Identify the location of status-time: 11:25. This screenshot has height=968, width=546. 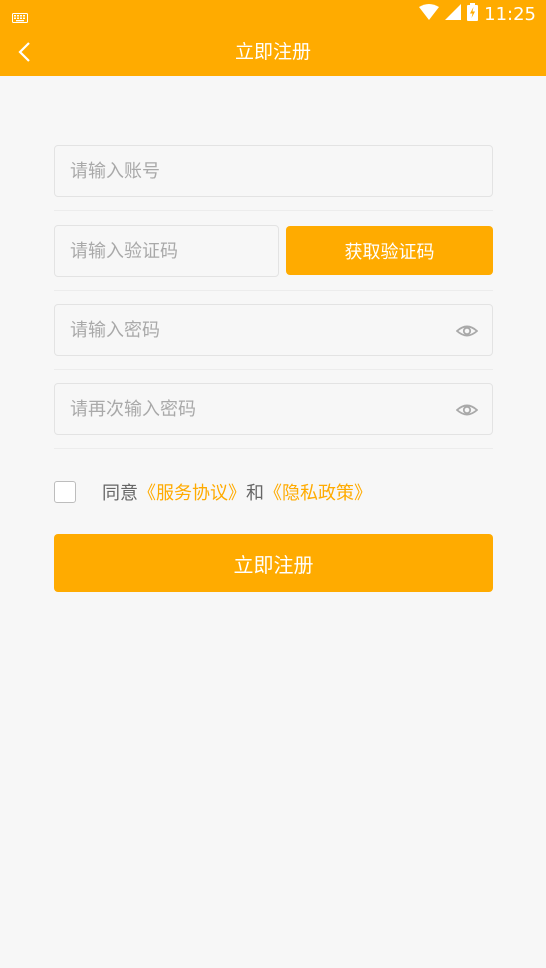
(510, 14).